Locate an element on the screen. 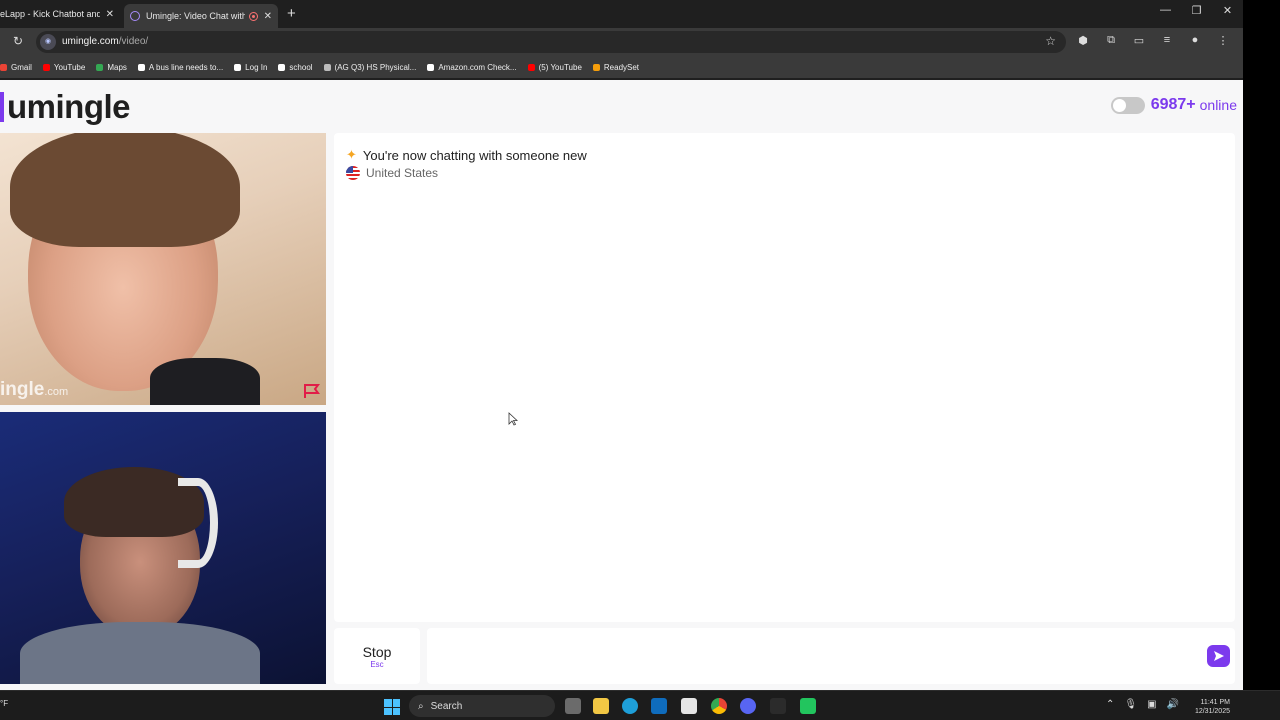  edge-icon is located at coordinates (630, 706).